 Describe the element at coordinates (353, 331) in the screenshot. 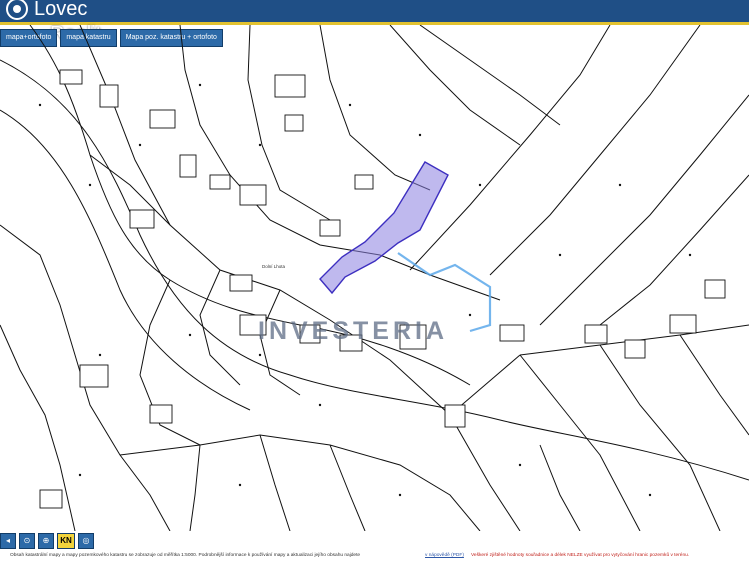

I see `watermark: INVESTERIA` at that location.